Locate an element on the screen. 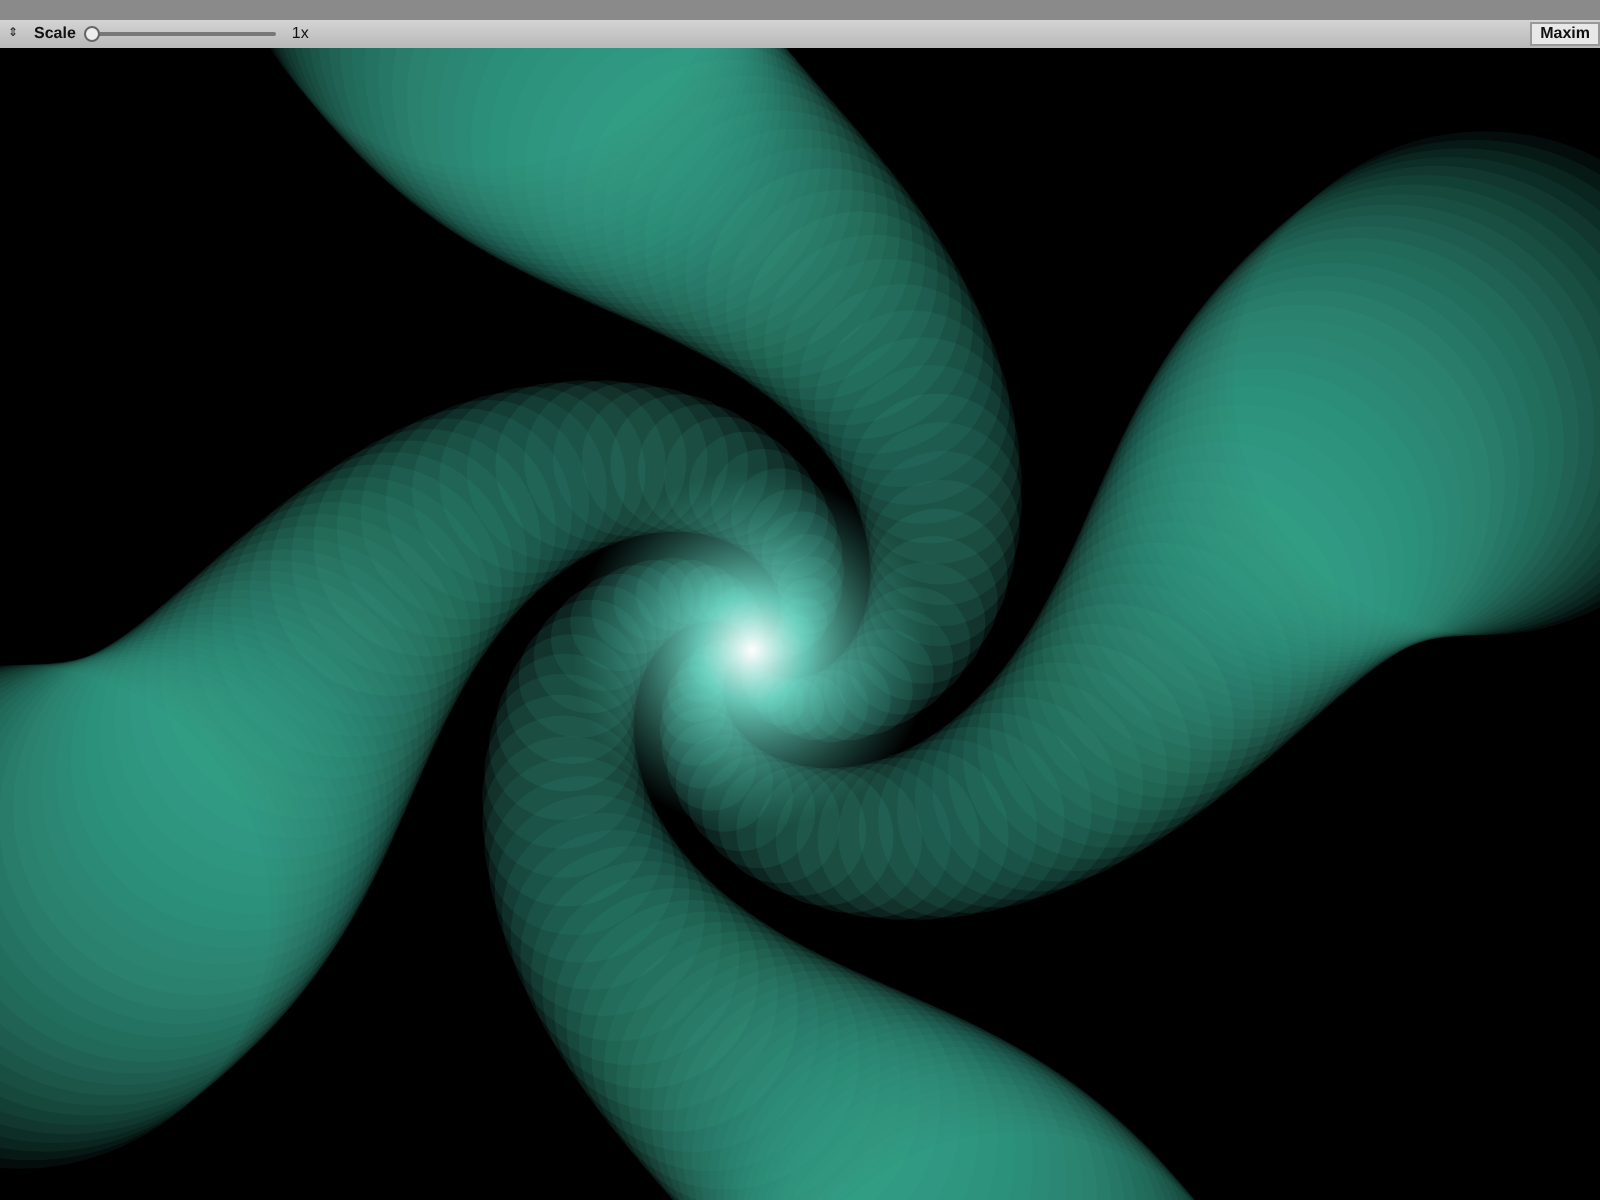 This screenshot has height=1200, width=1600. scale-value: 1x is located at coordinates (300, 34).